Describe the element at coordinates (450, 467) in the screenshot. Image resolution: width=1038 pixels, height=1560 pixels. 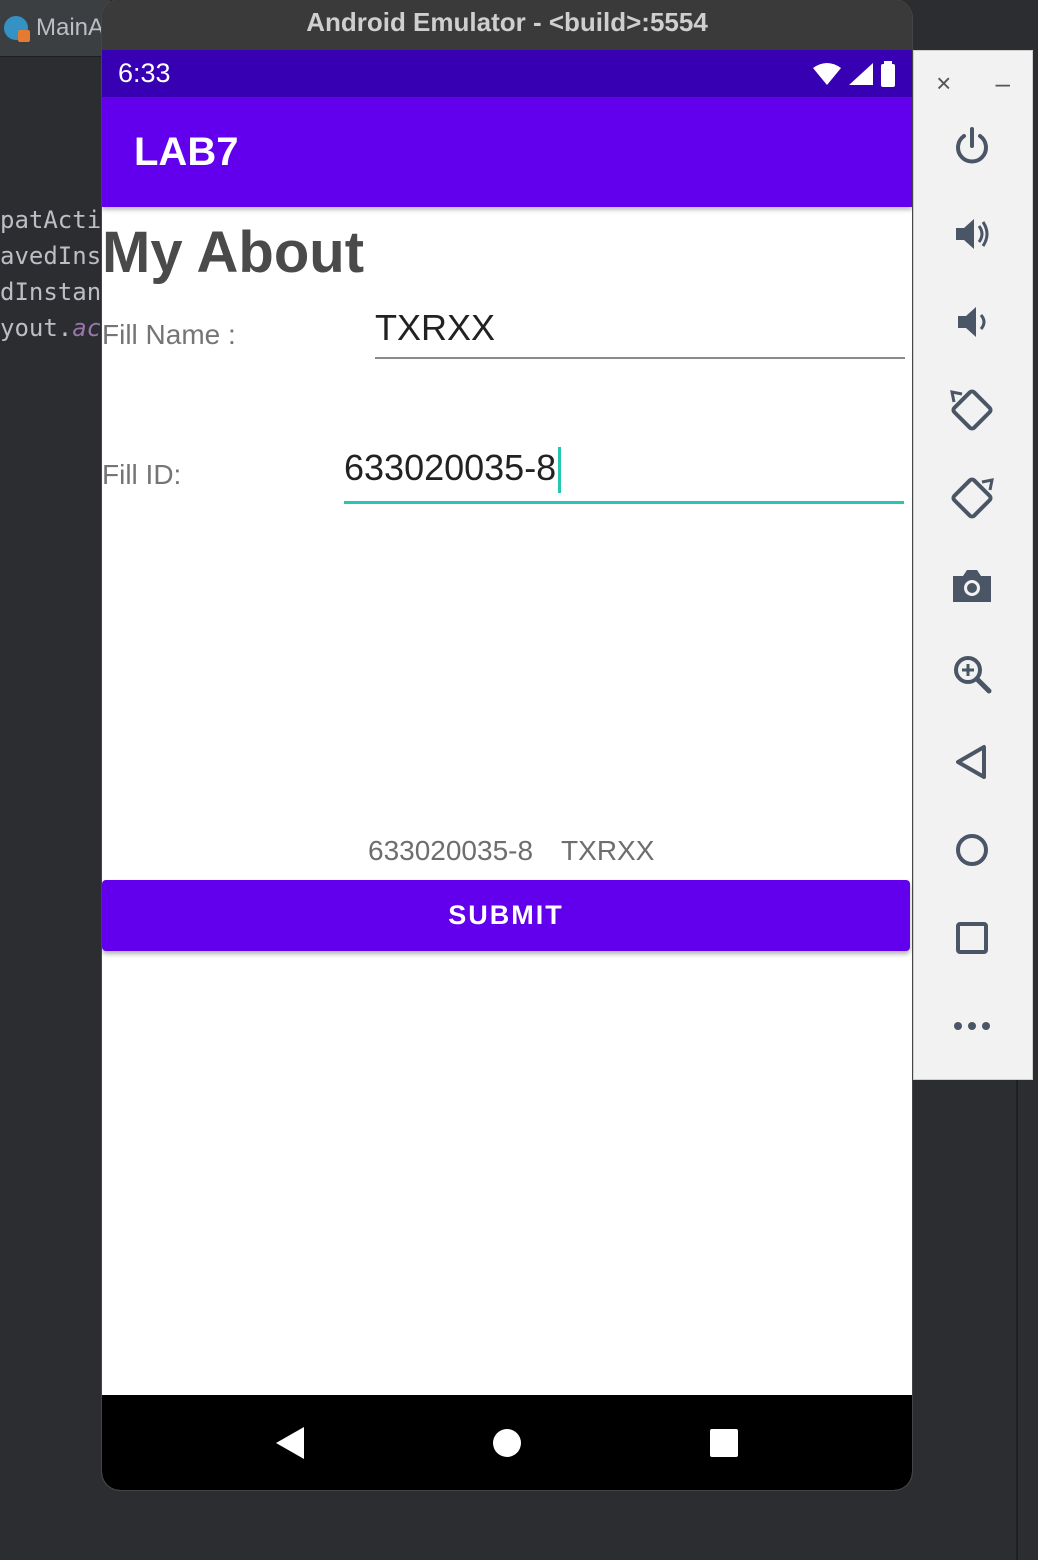
I see `id-input-value: 633020035-8` at that location.